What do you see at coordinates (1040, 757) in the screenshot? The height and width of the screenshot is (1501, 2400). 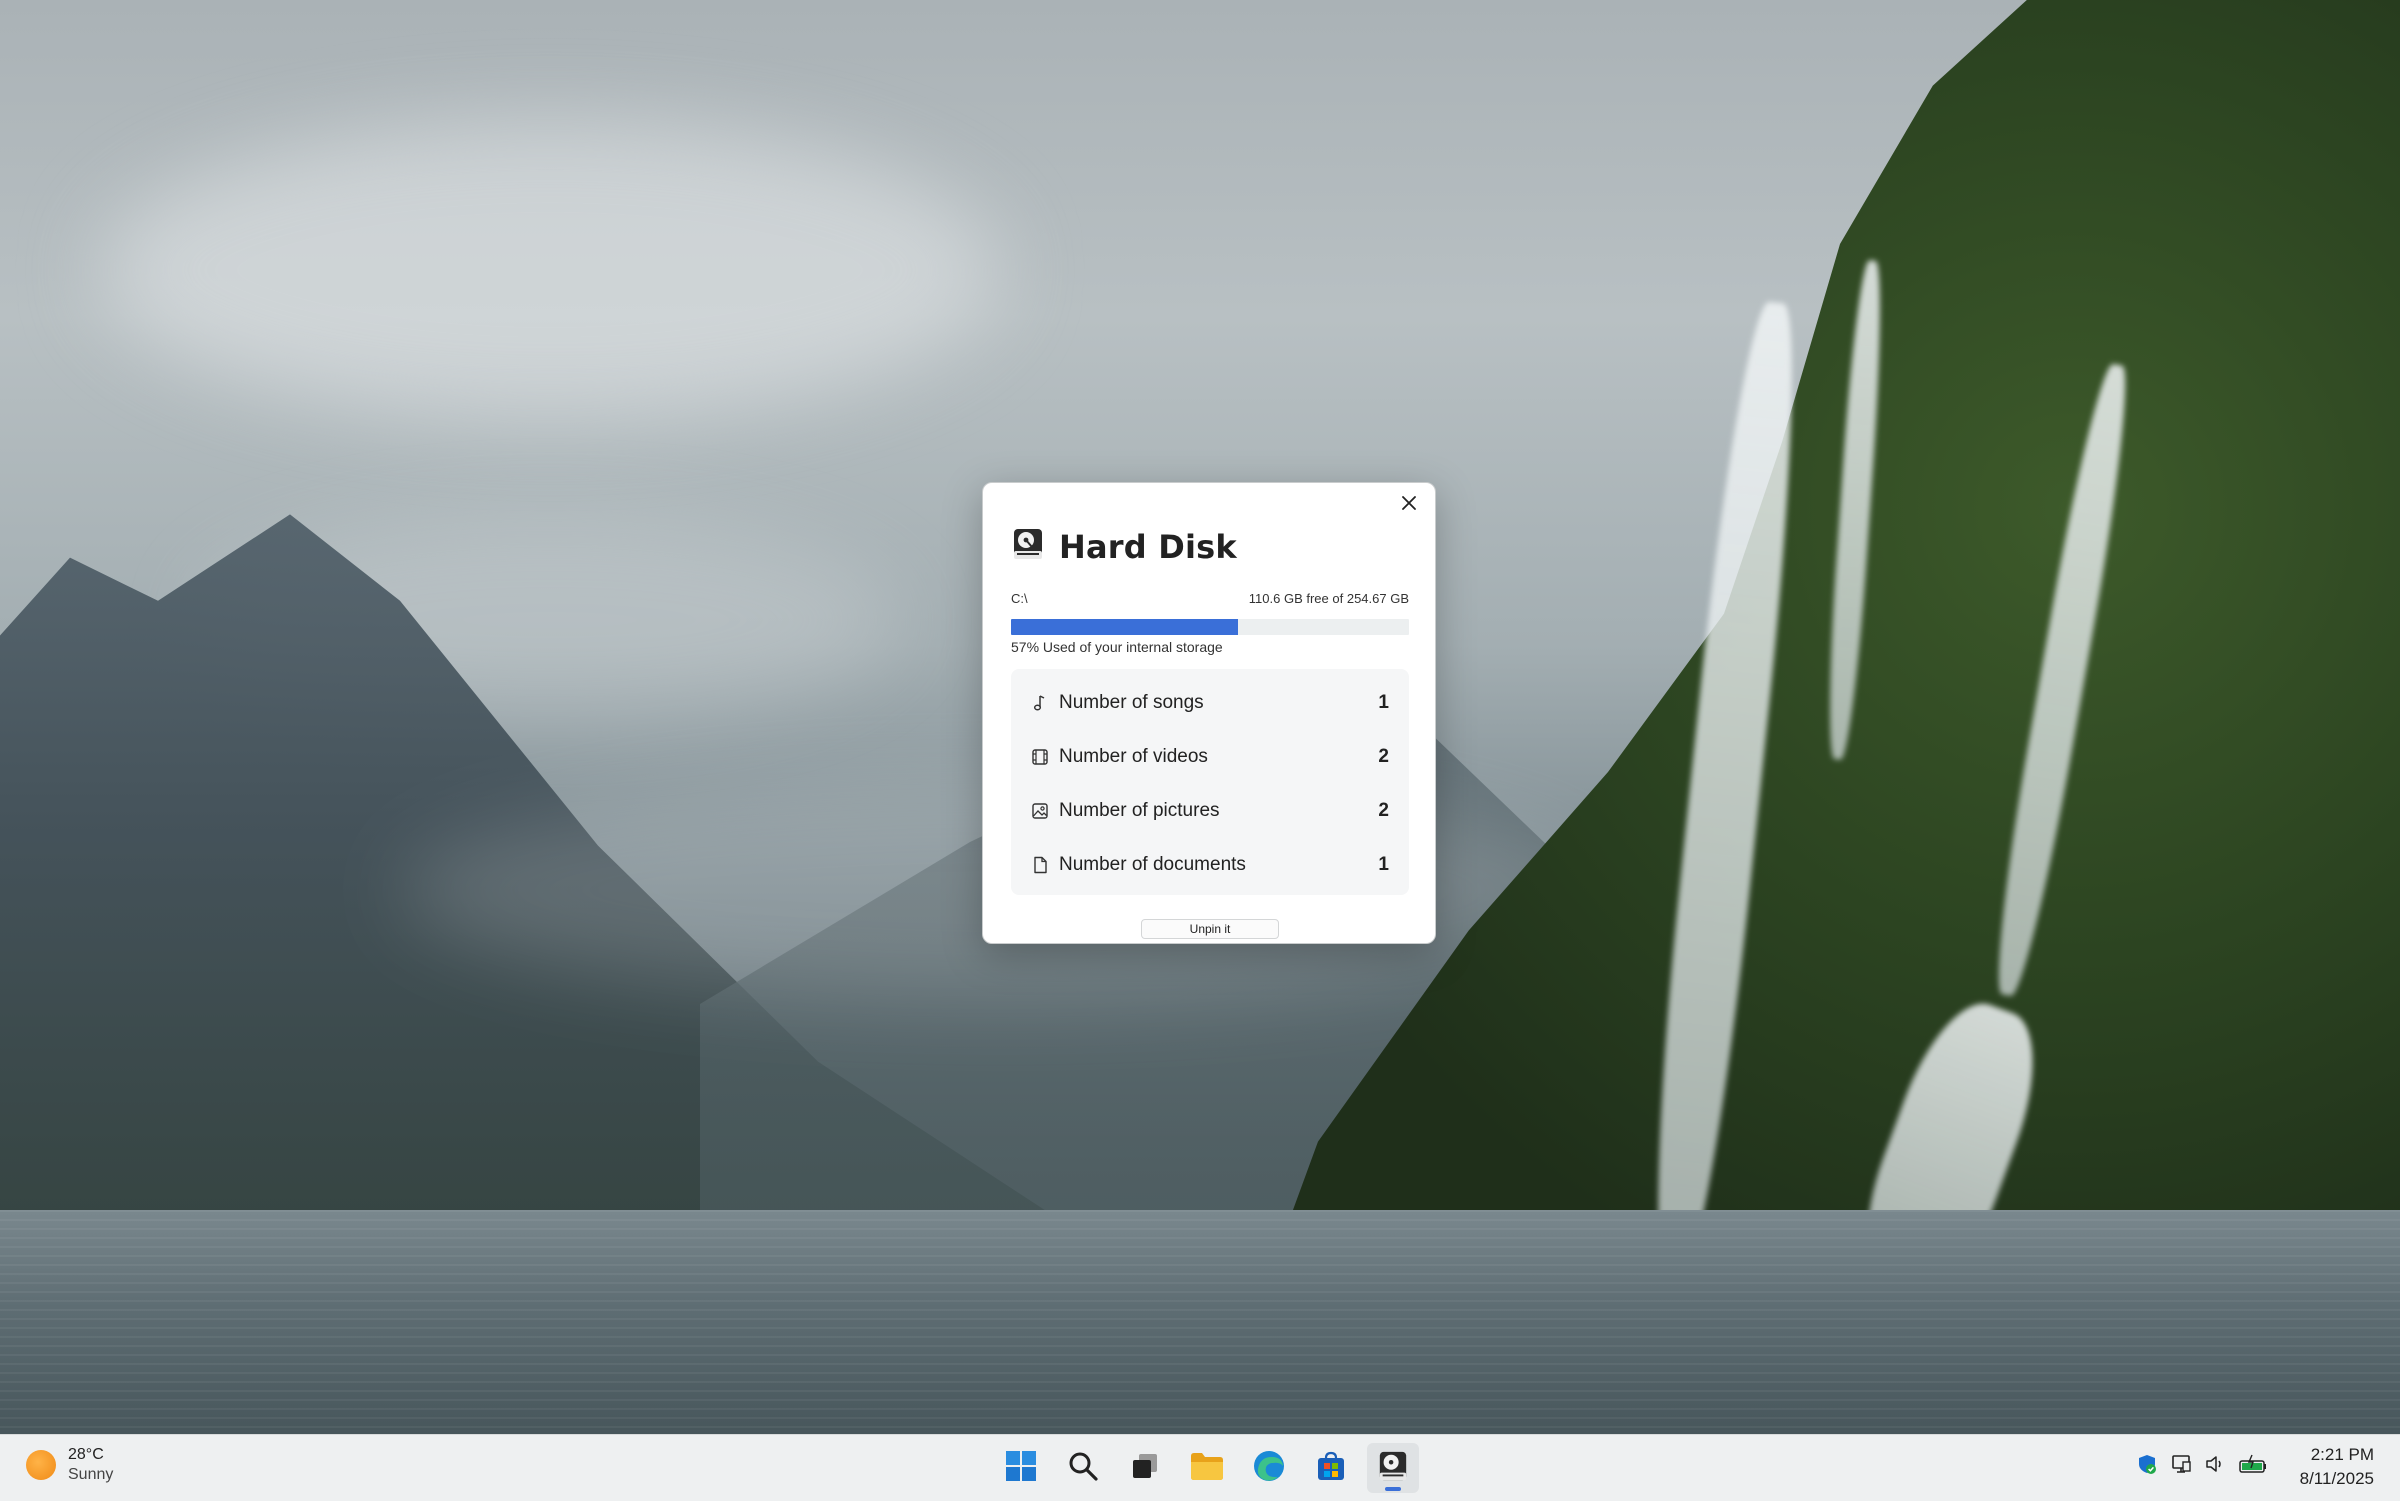 I see `film-icon` at bounding box center [1040, 757].